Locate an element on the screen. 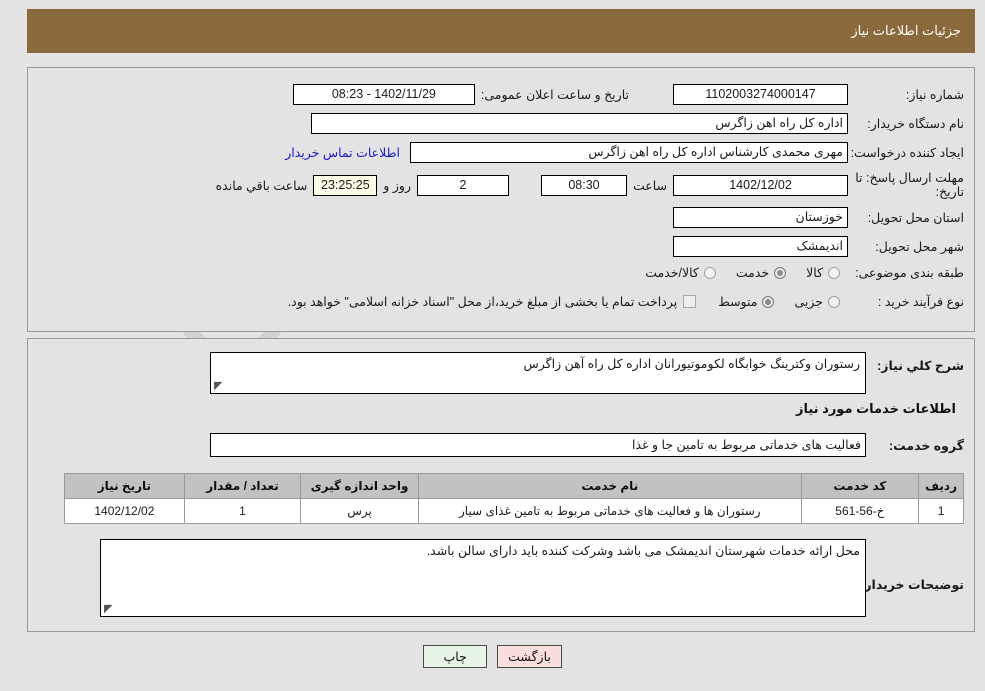  back-button: بازگشت is located at coordinates (529, 656).